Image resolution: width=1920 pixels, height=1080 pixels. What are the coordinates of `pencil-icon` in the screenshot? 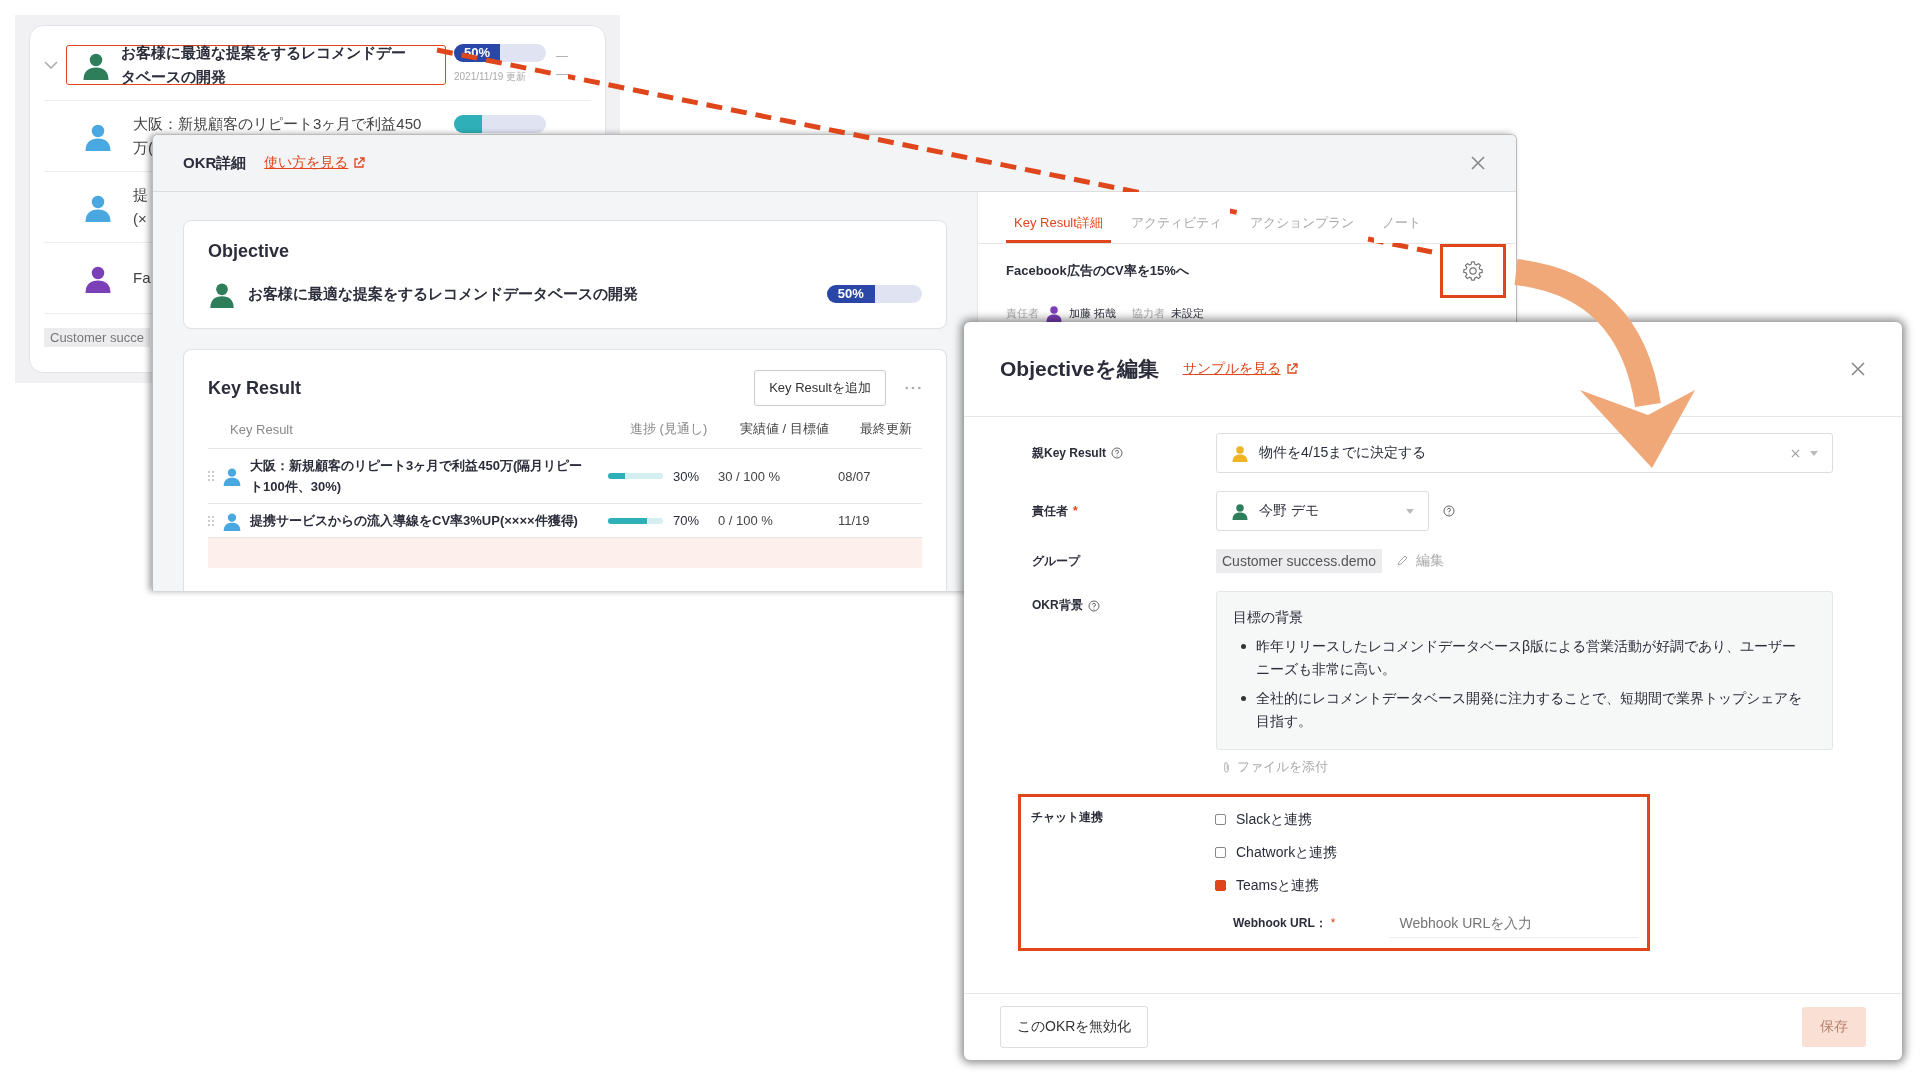 It's located at (1402, 561).